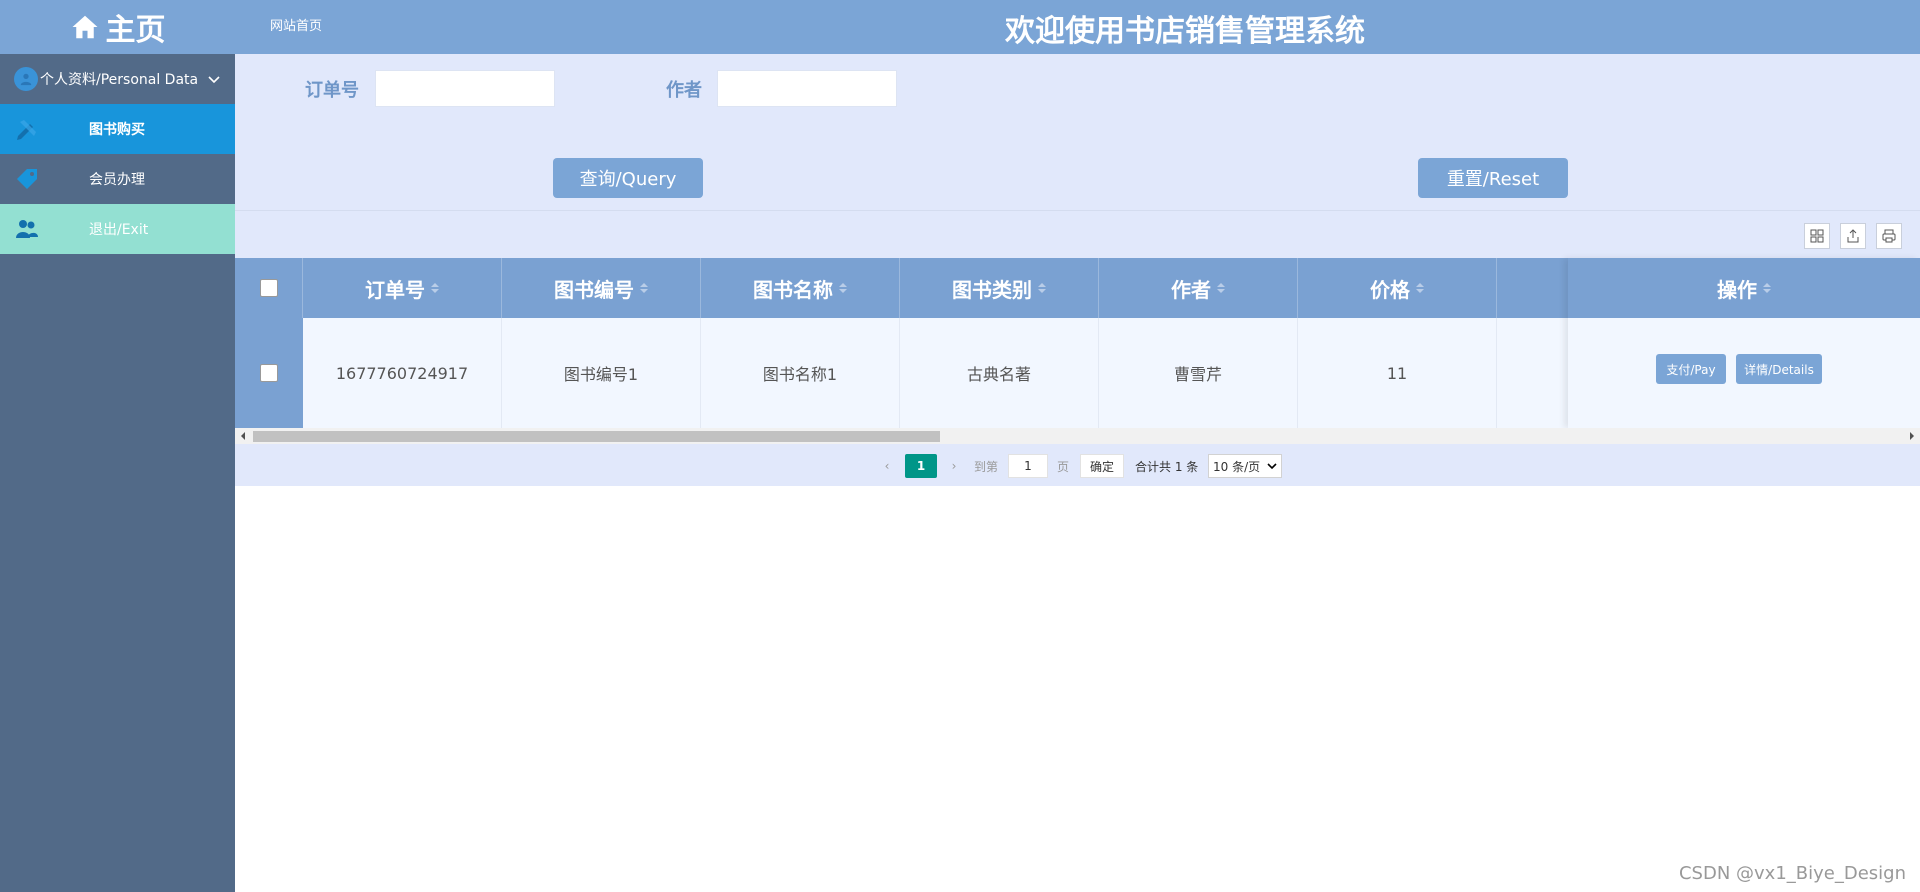  I want to click on column-header-label: 操作, so click(1737, 289).